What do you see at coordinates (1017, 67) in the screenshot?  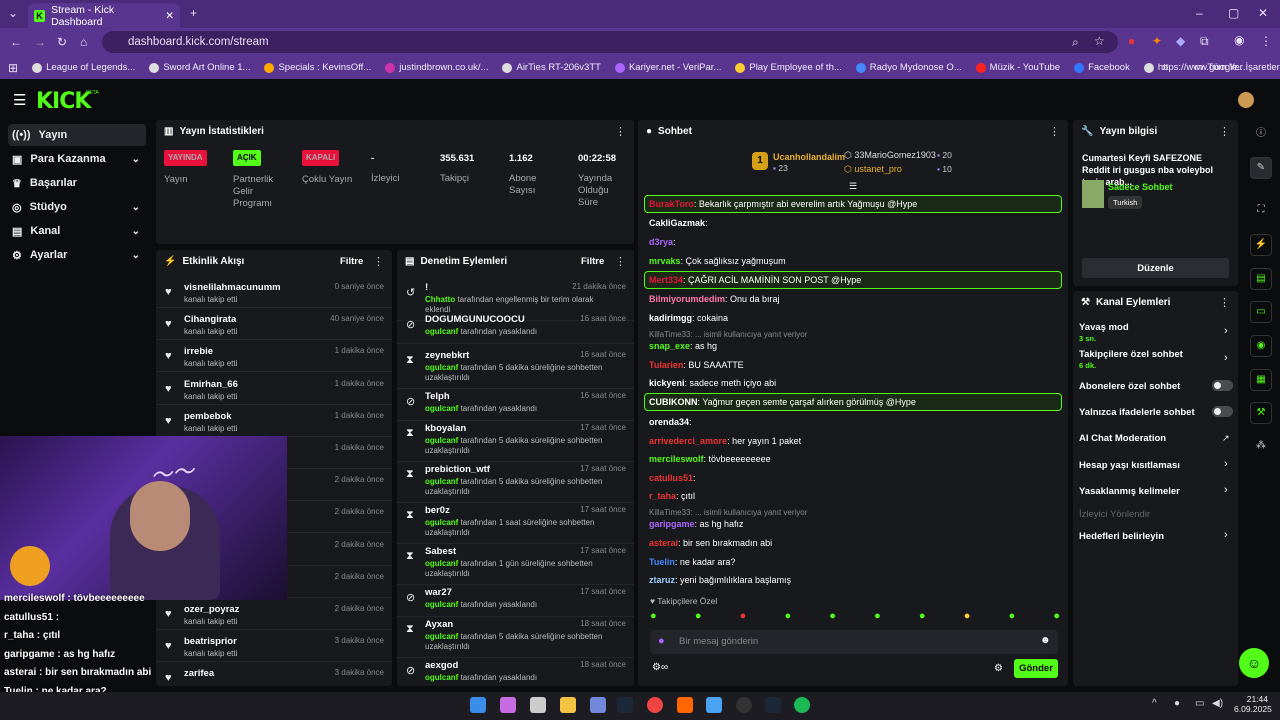 I see `bookmark-item: Müzik - YouTube` at bounding box center [1017, 67].